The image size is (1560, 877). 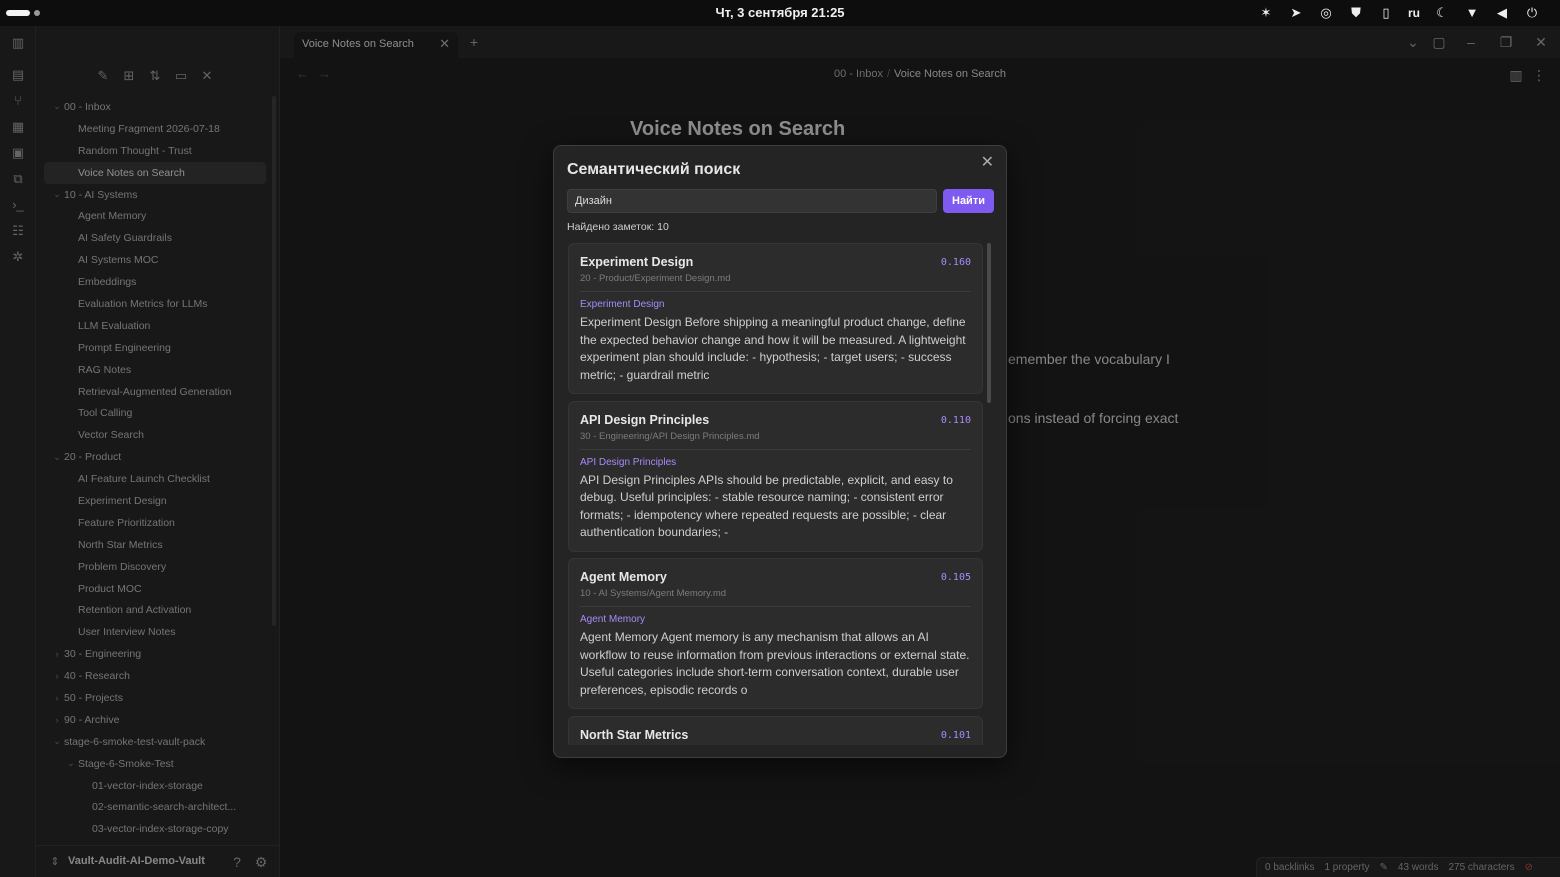 What do you see at coordinates (955, 577) in the screenshot?
I see `result-score: 0.105` at bounding box center [955, 577].